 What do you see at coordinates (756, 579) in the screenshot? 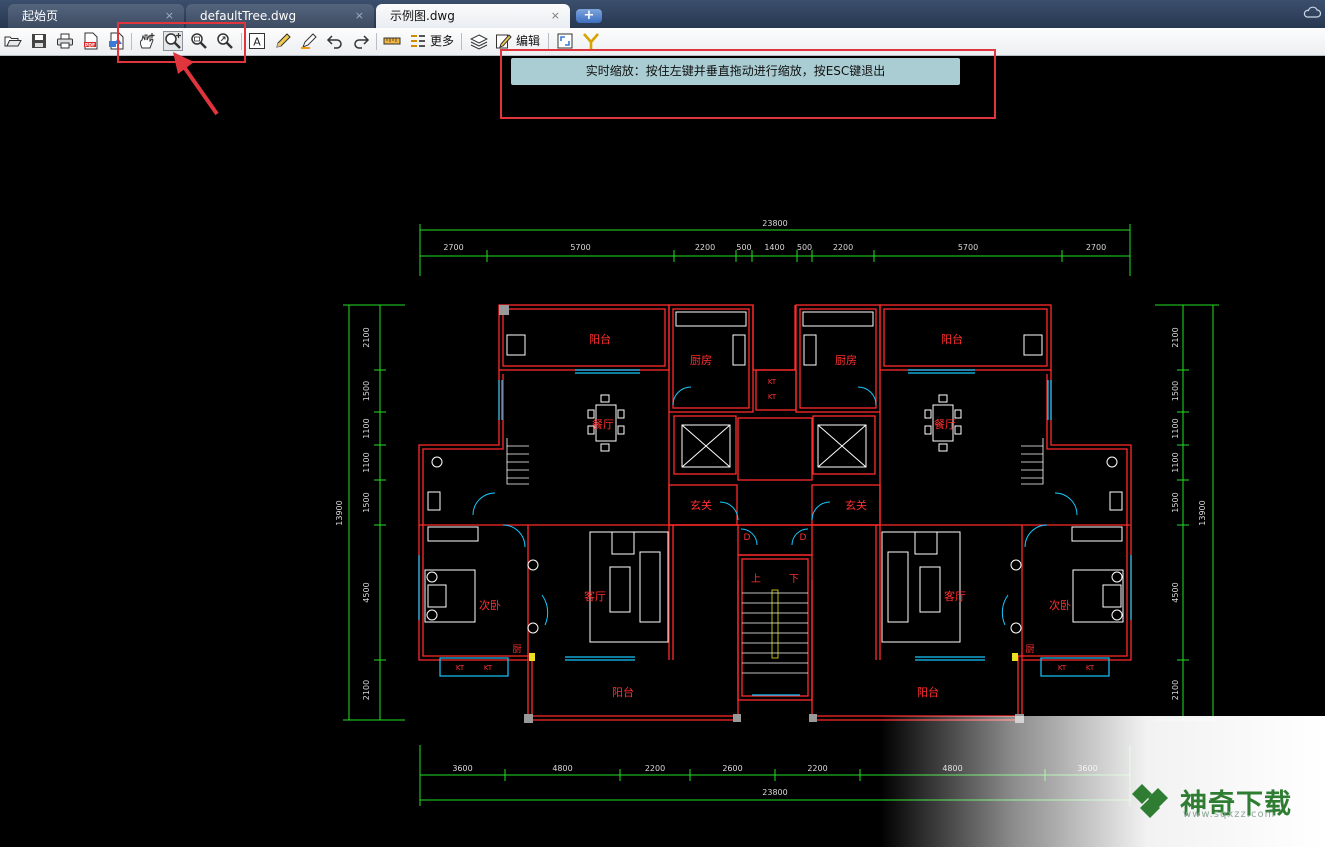
I see `stair-up-label: 上` at bounding box center [756, 579].